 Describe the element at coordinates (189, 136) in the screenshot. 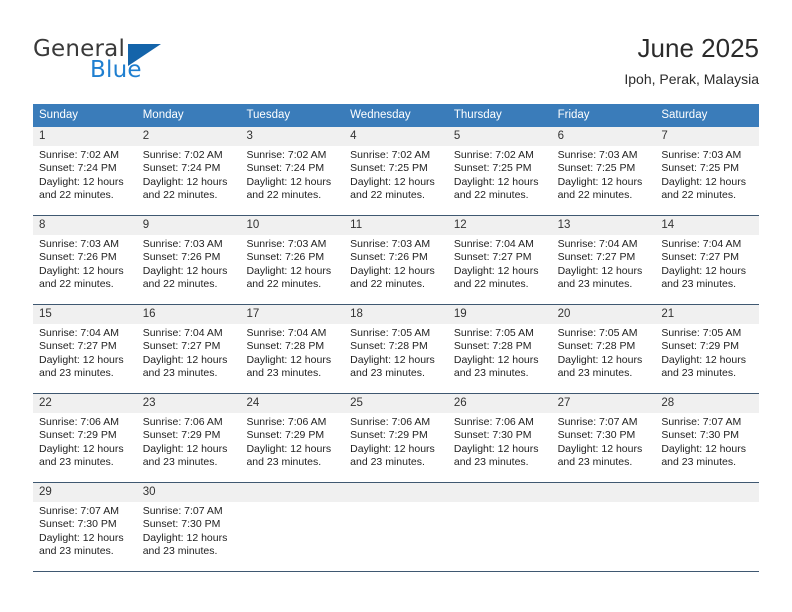

I see `day-number: 2` at that location.